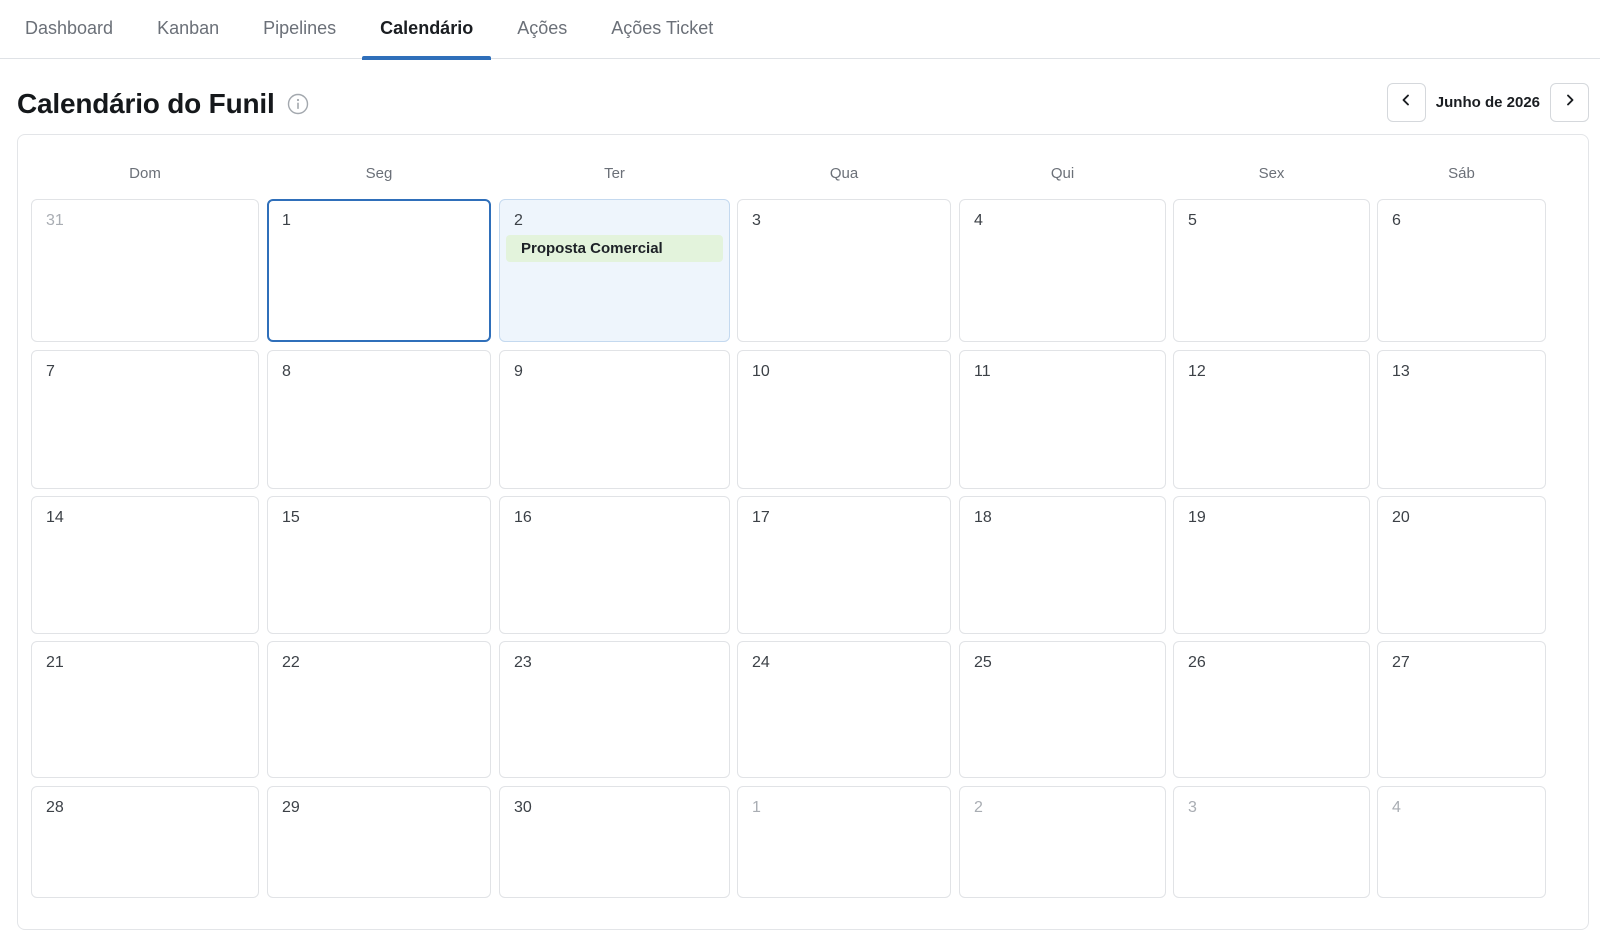  I want to click on calendar-day-cell: 25, so click(1062, 709).